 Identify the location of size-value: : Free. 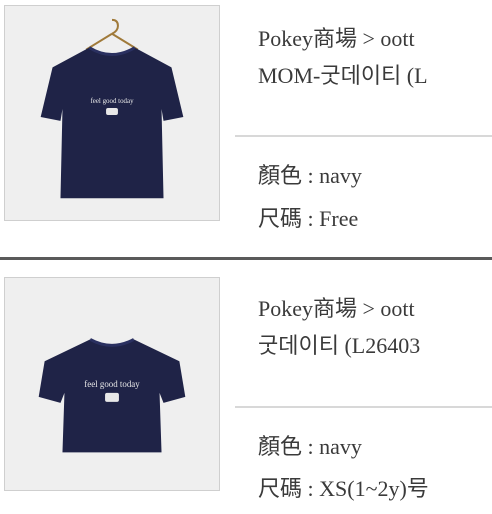
(333, 218).